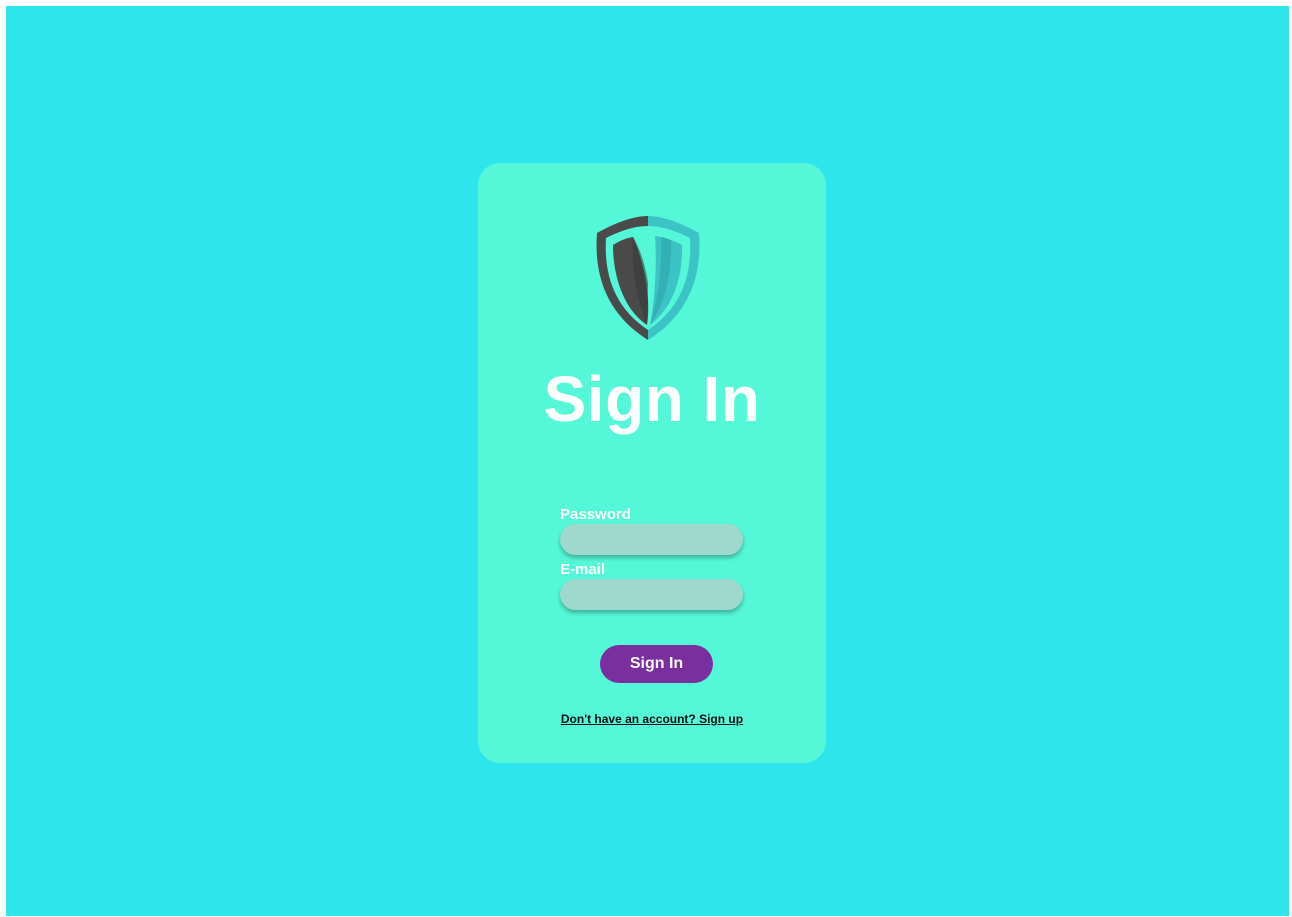  What do you see at coordinates (583, 569) in the screenshot?
I see `email-label: E-mail` at bounding box center [583, 569].